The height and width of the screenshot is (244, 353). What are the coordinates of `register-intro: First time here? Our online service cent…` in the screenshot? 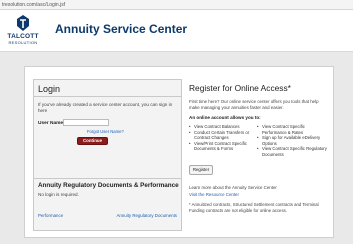 It's located at (254, 104).